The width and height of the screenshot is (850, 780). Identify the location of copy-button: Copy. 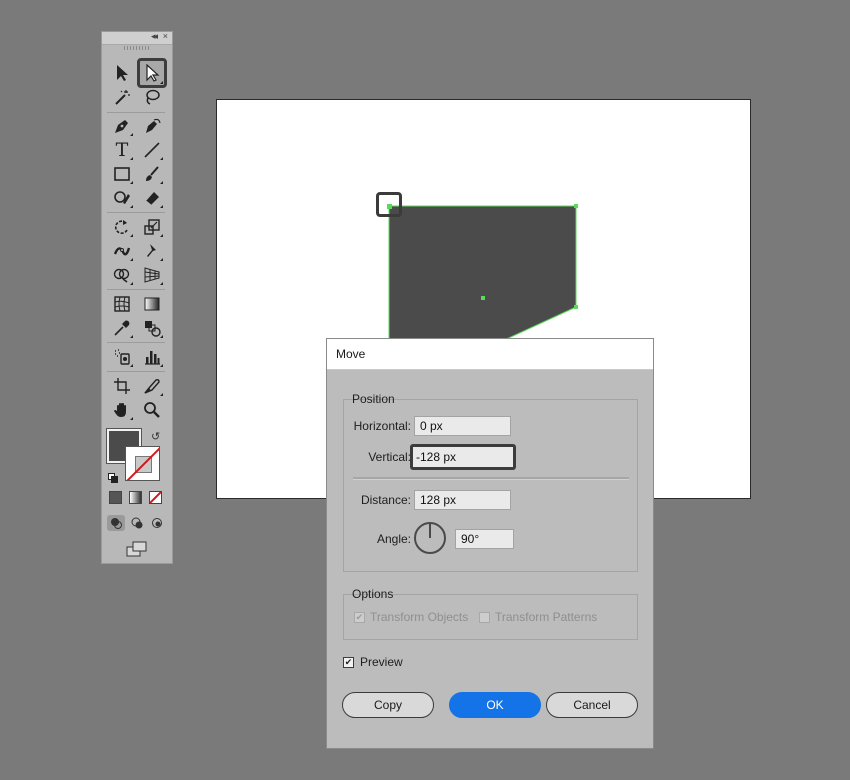
(388, 705).